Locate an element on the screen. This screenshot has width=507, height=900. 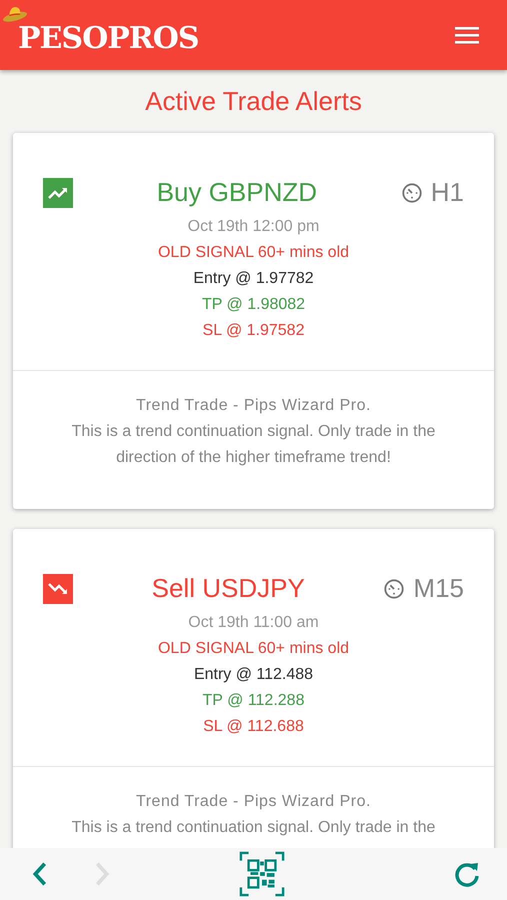
menu-icon is located at coordinates (467, 35).